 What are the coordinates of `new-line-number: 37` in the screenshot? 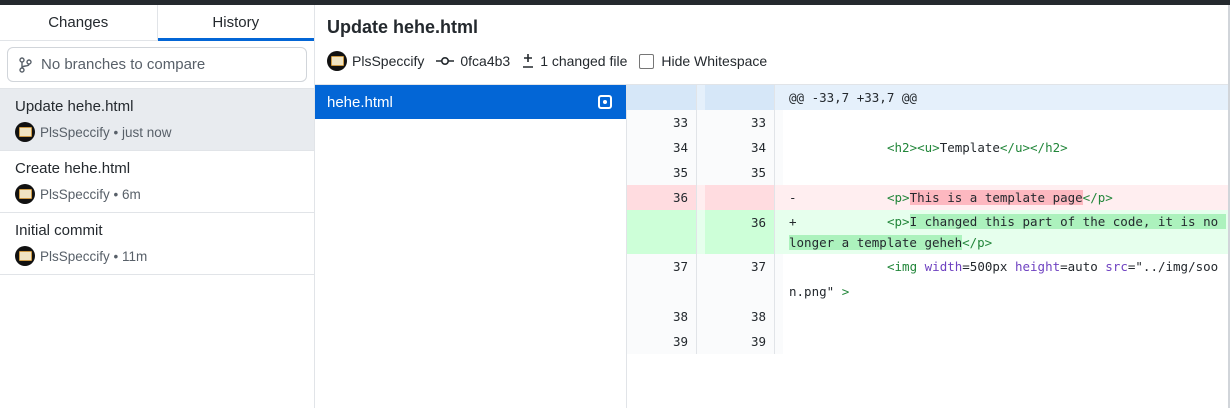 It's located at (740, 279).